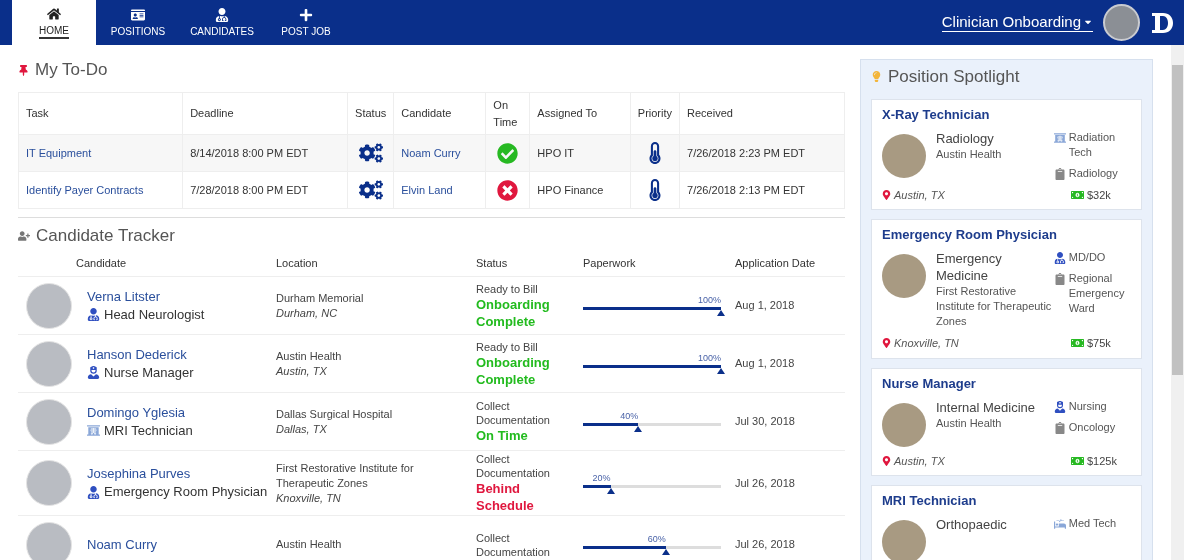  I want to click on logo-icon, so click(1162, 22).